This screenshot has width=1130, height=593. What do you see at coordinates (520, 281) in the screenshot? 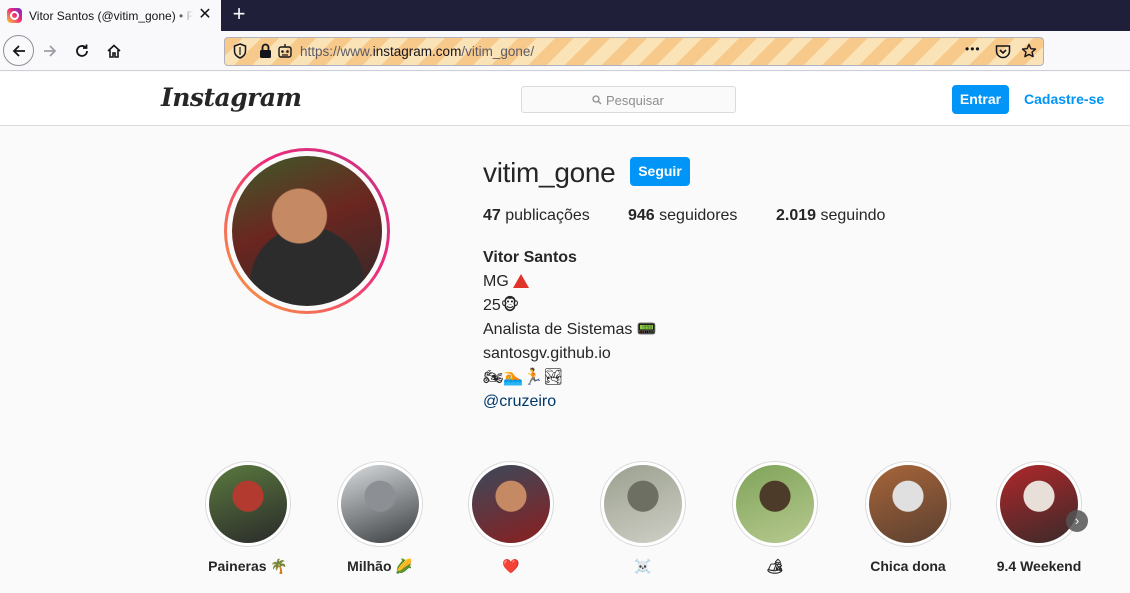
I see `red-triangle-icon` at bounding box center [520, 281].